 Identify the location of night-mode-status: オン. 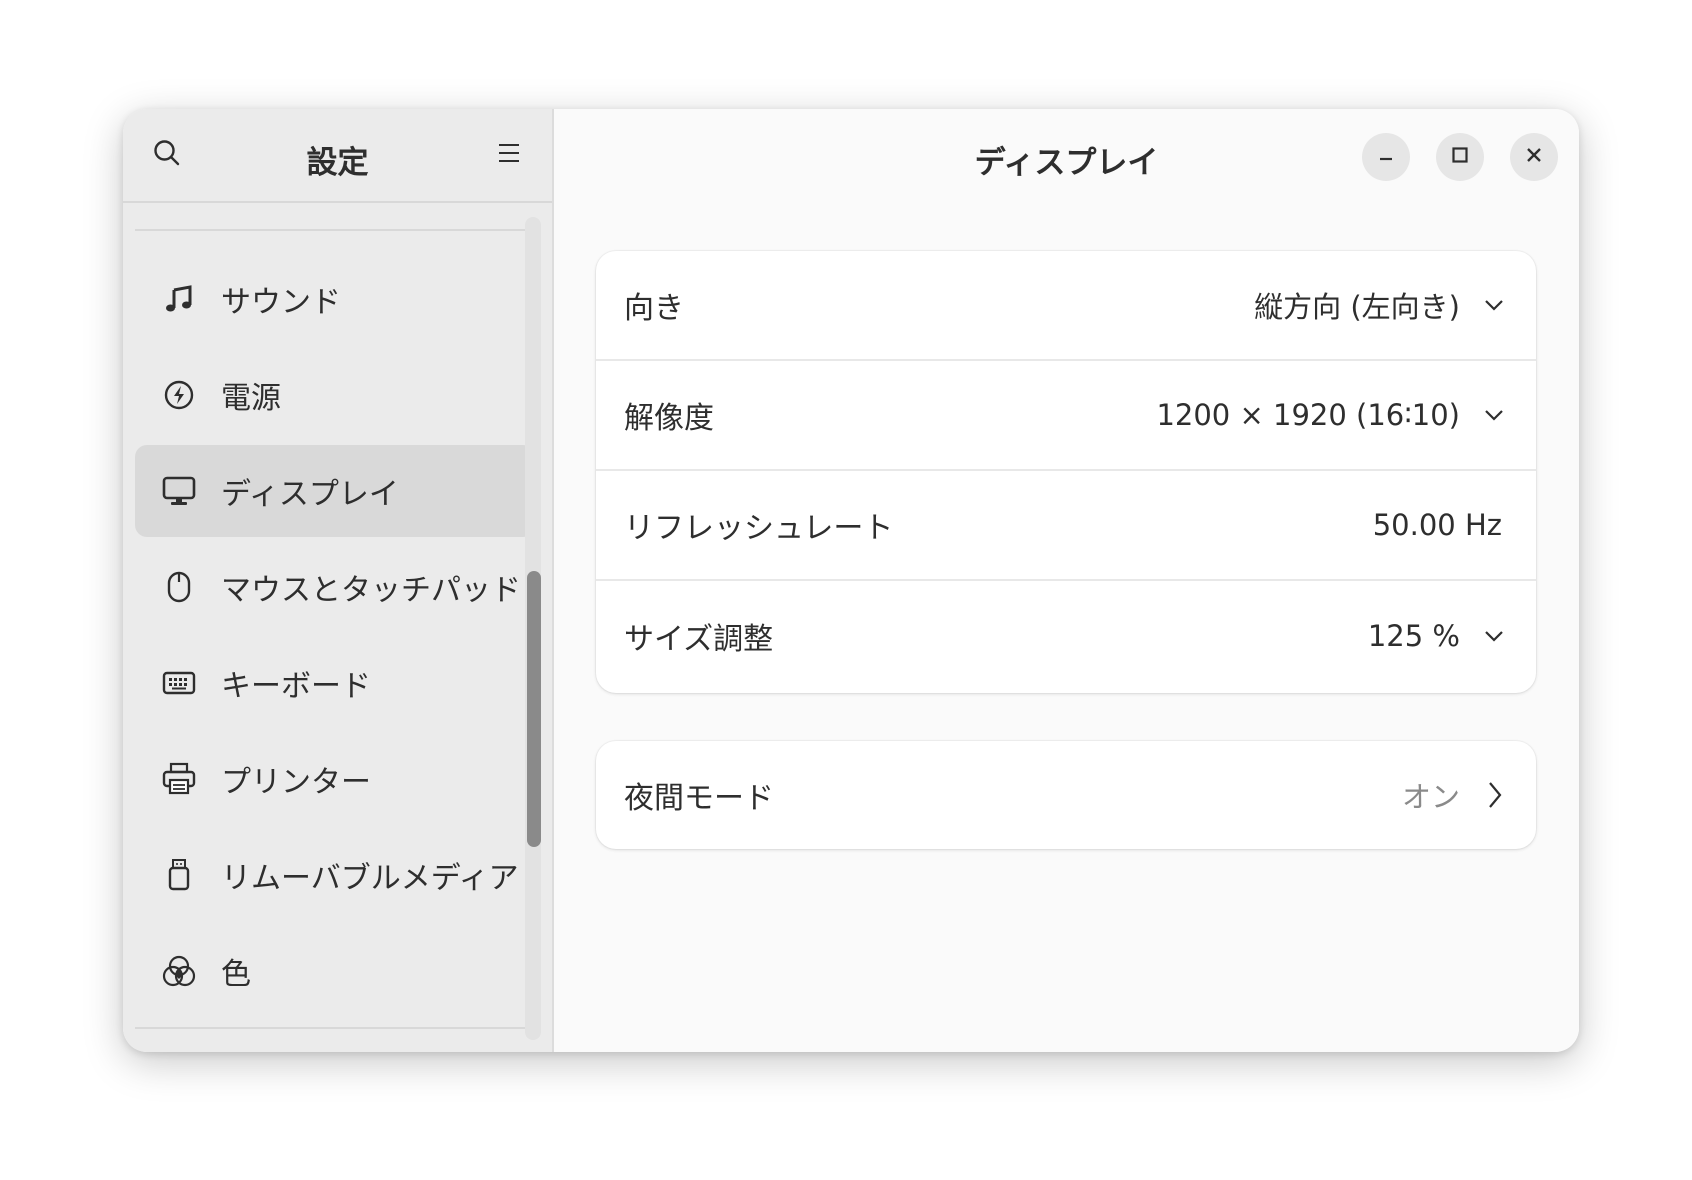
(1430, 797).